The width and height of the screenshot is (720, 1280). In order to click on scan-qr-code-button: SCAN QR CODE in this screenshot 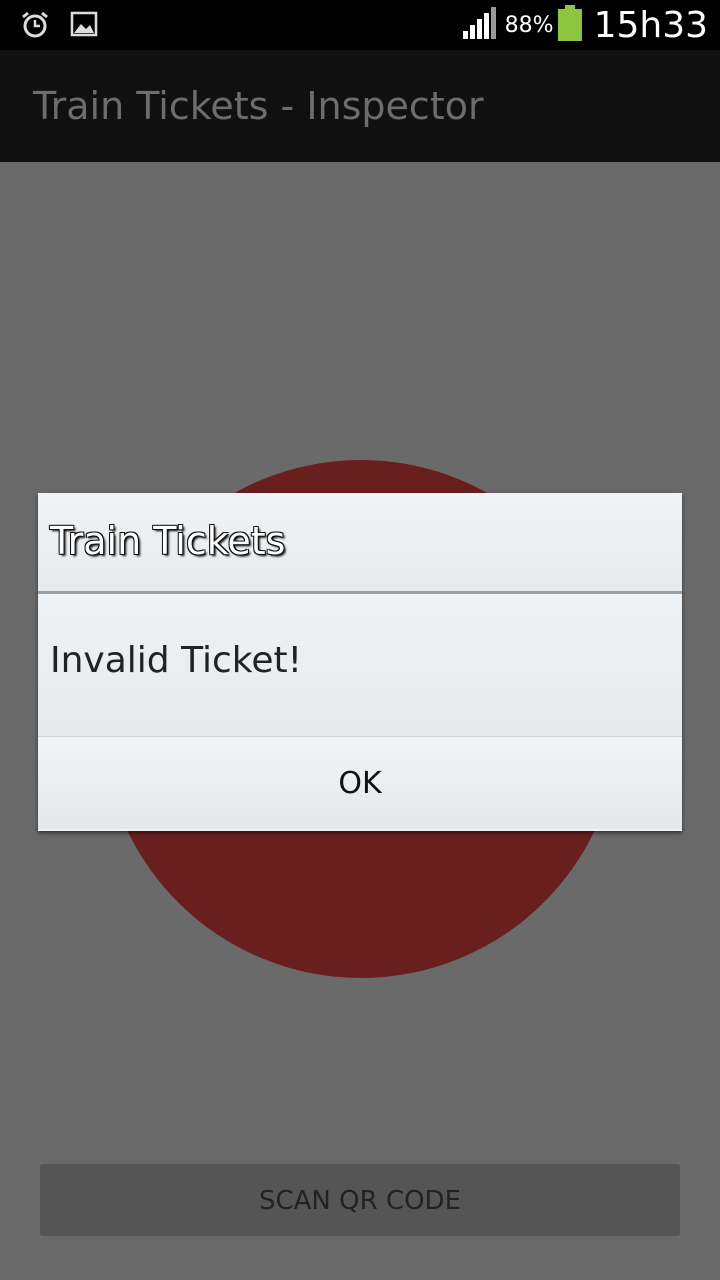, I will do `click(360, 1200)`.